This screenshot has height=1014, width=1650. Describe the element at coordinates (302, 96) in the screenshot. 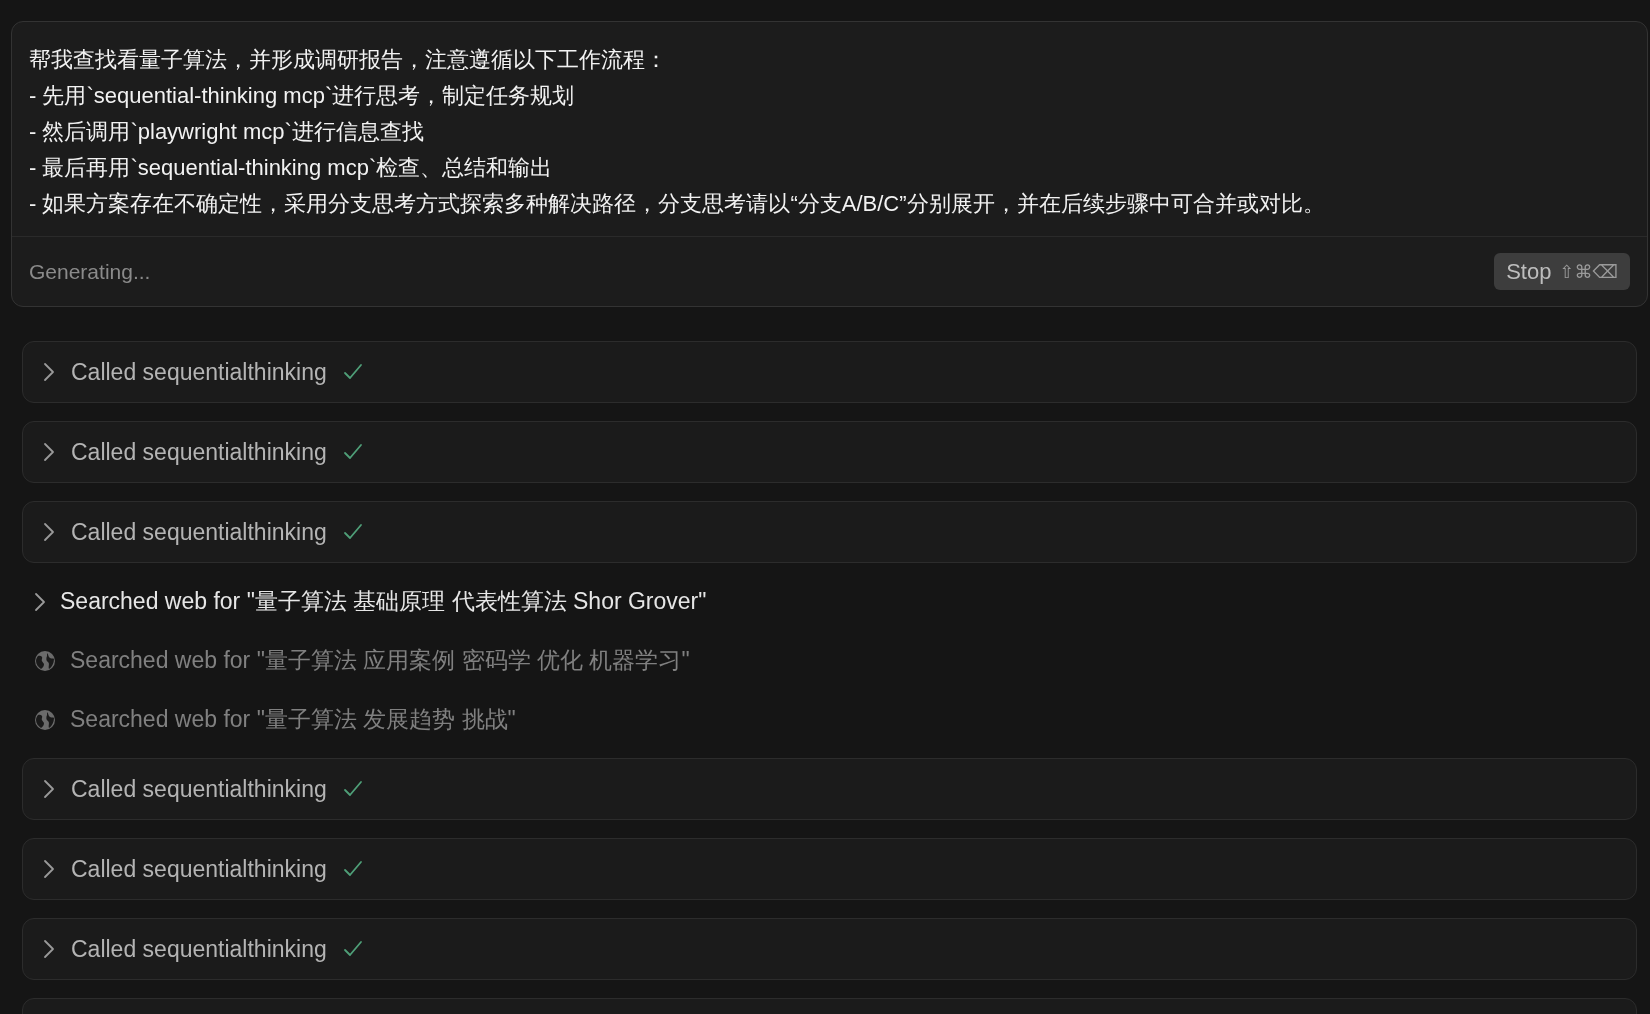

I see `prompt-text-line: - 先用`sequential-thinking mcp`进行思考，制定任务规划` at that location.